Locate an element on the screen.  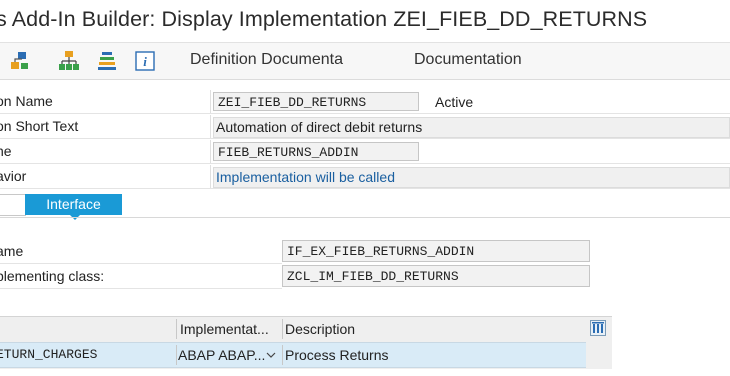
badi-name-field: FIEB_RETURNS_ADDIN is located at coordinates (316, 151).